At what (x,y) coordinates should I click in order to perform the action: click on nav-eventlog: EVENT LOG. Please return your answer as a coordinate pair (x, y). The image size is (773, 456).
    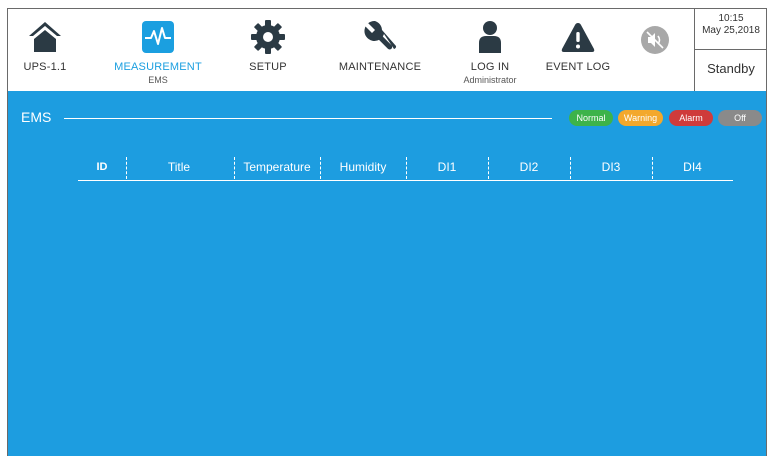
    Looking at the image, I should click on (578, 50).